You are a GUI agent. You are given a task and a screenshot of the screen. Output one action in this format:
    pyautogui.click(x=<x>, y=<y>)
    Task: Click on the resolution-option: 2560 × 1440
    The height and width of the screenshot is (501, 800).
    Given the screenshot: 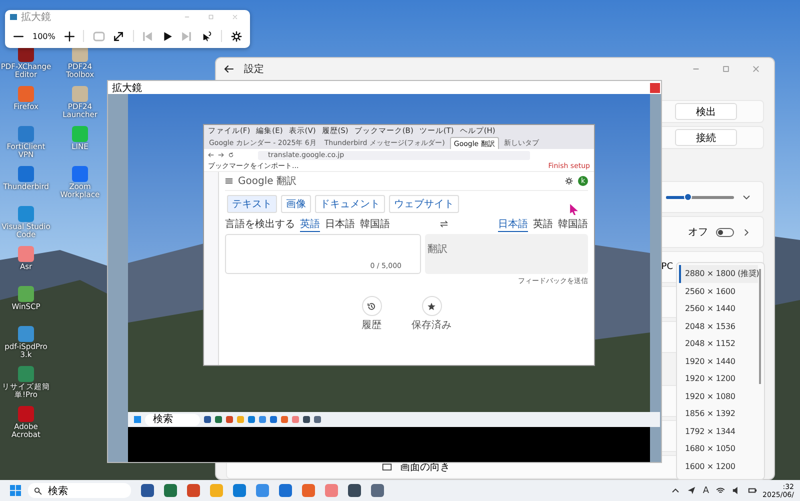 What is the action you would take?
    pyautogui.click(x=718, y=309)
    